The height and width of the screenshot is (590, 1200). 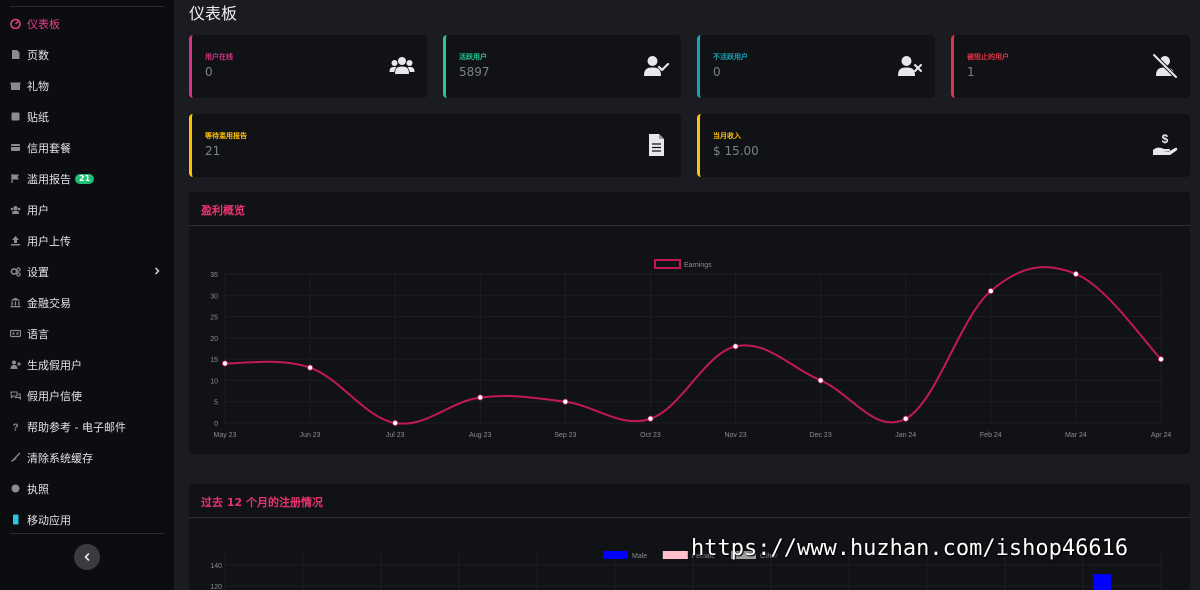 I want to click on stat-card-label: 不活跃用户, so click(x=730, y=57).